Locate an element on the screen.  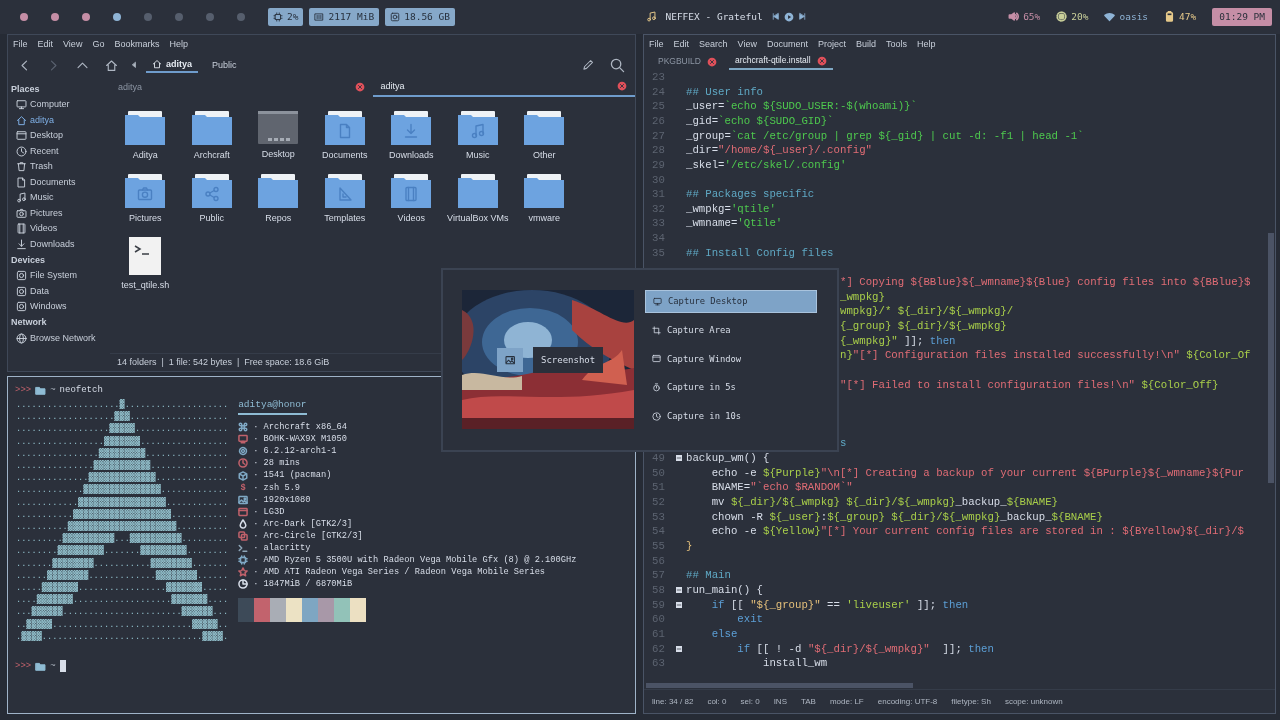
user-host: aditya@honor is located at coordinates (272, 407).